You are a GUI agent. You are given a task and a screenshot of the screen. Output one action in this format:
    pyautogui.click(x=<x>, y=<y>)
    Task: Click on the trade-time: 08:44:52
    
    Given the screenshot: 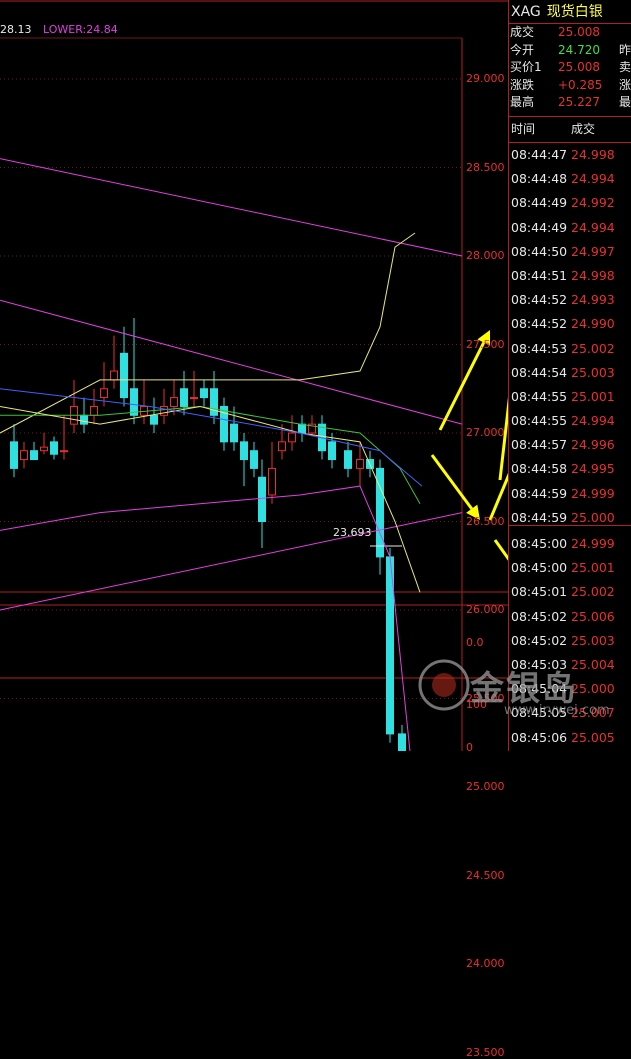 What is the action you would take?
    pyautogui.click(x=539, y=324)
    